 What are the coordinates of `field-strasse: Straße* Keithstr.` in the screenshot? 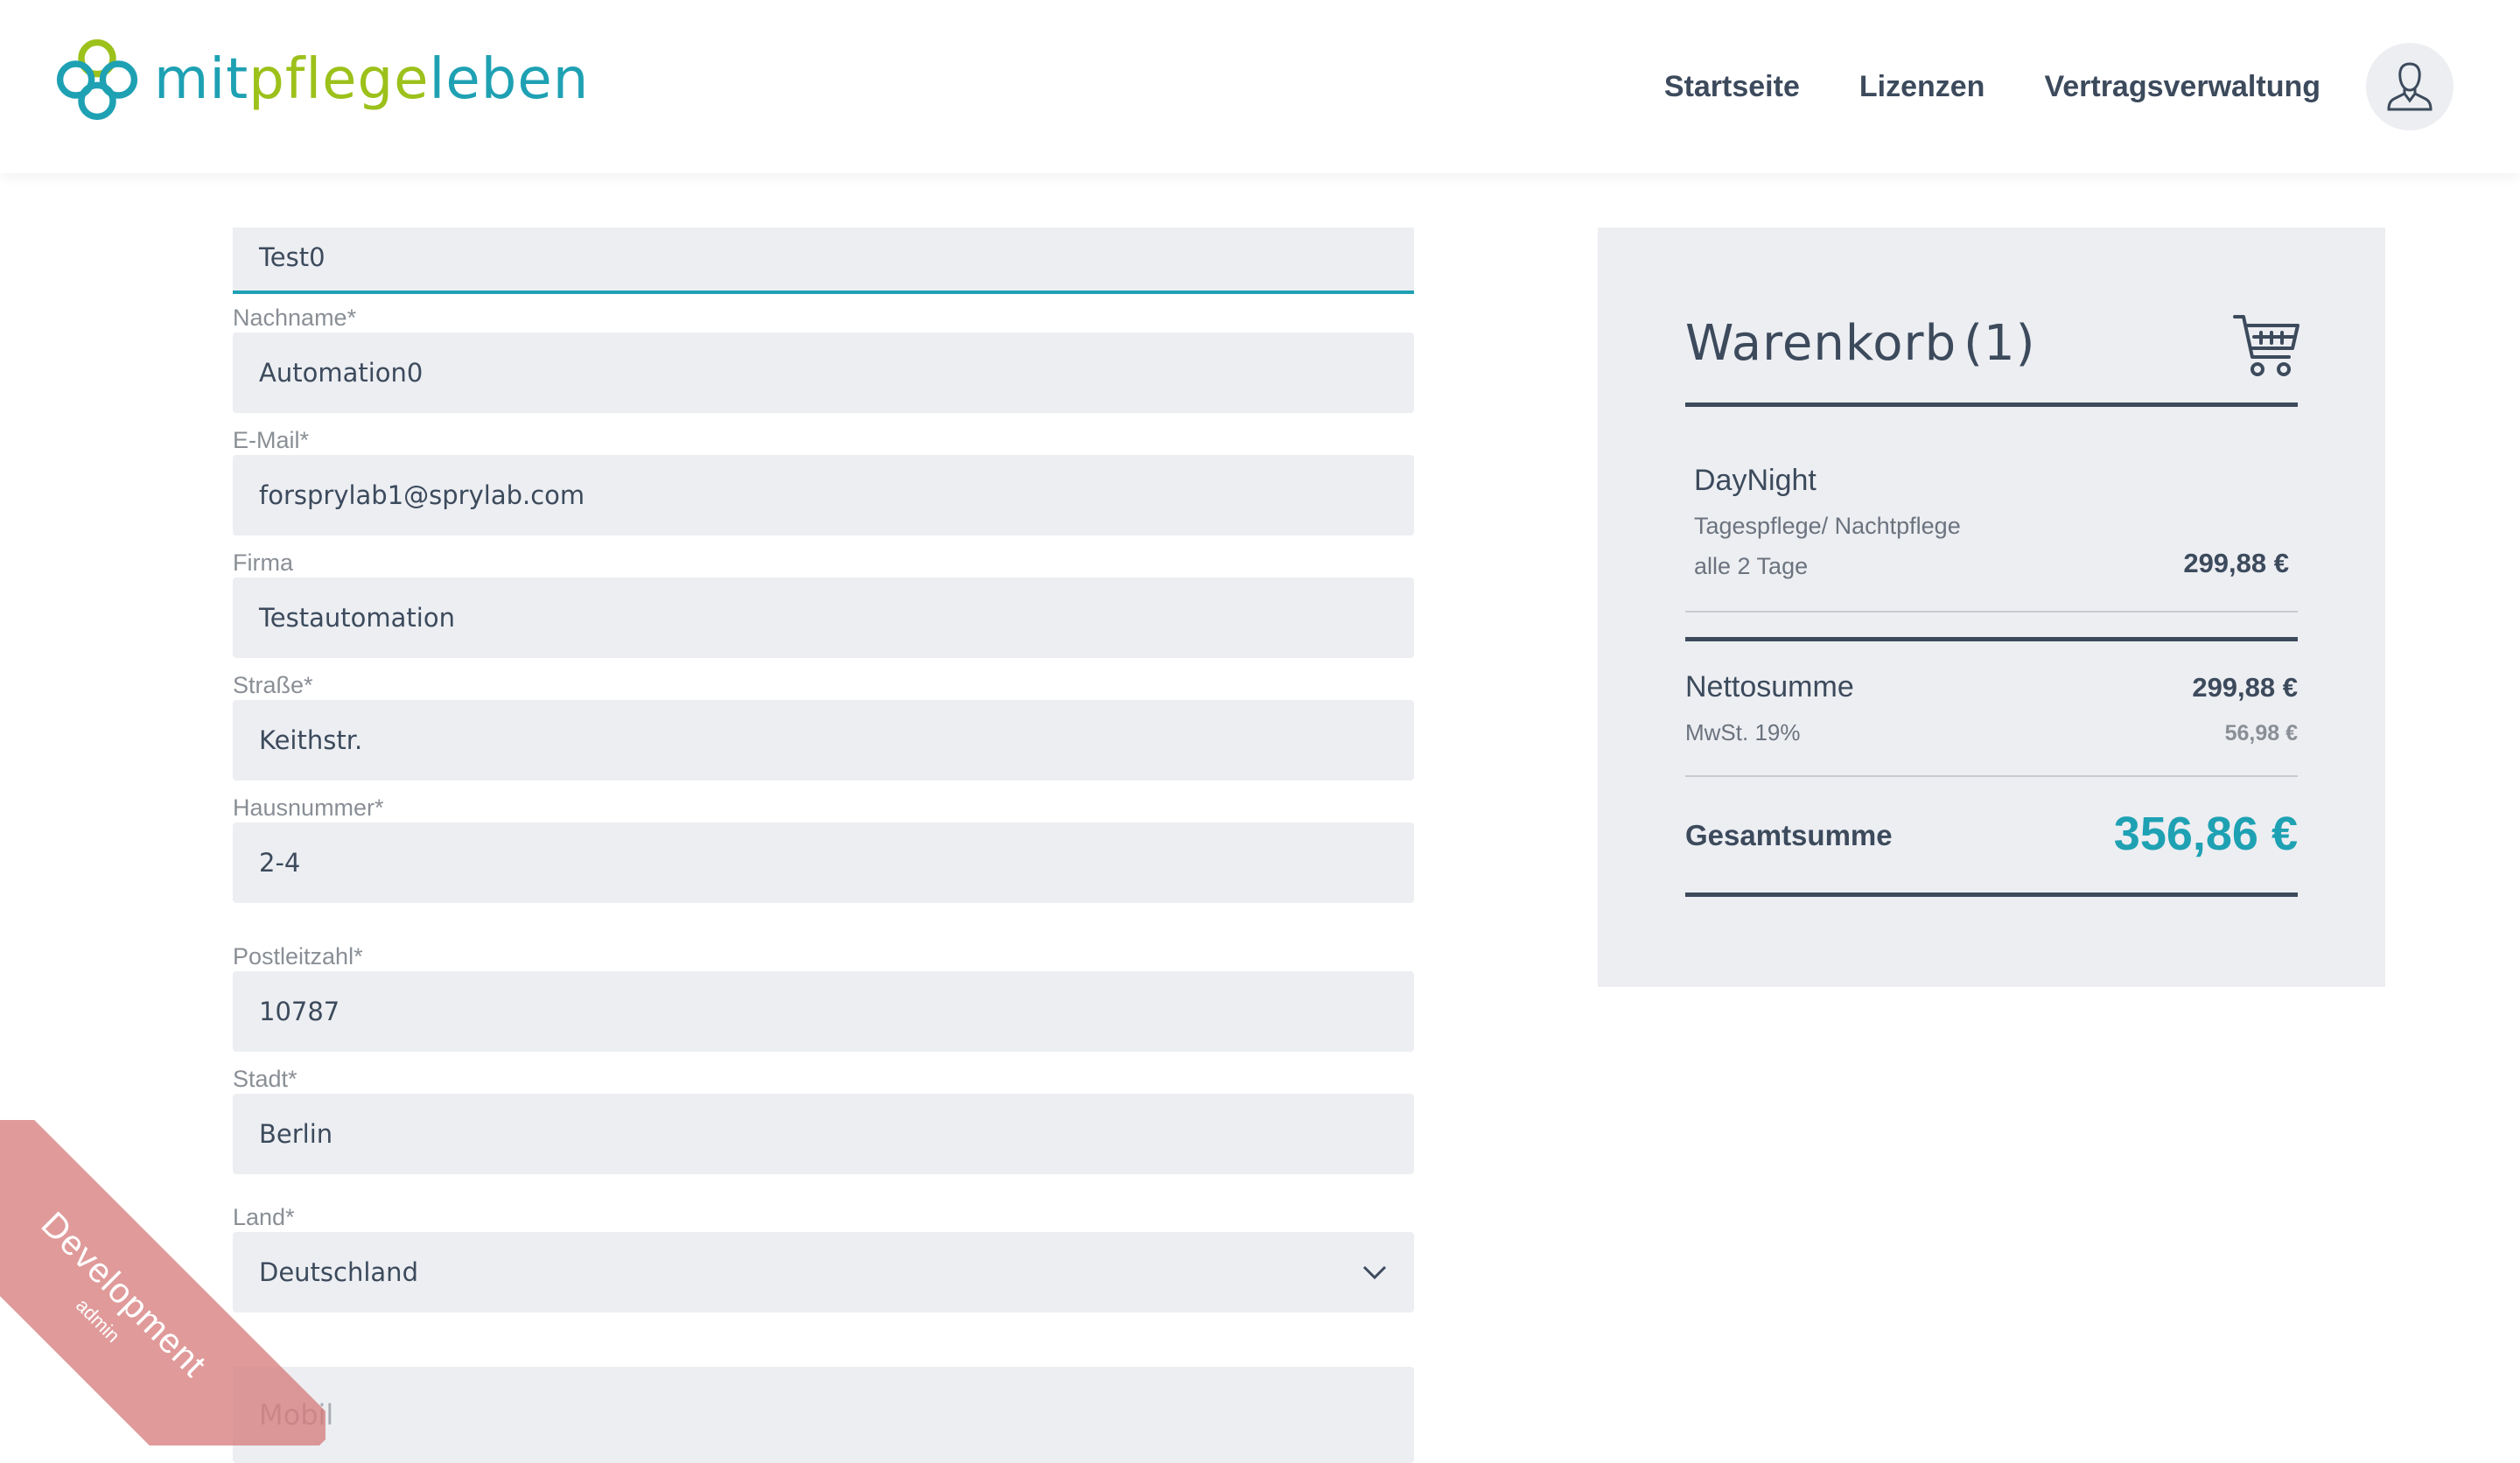 It's located at (823, 725).